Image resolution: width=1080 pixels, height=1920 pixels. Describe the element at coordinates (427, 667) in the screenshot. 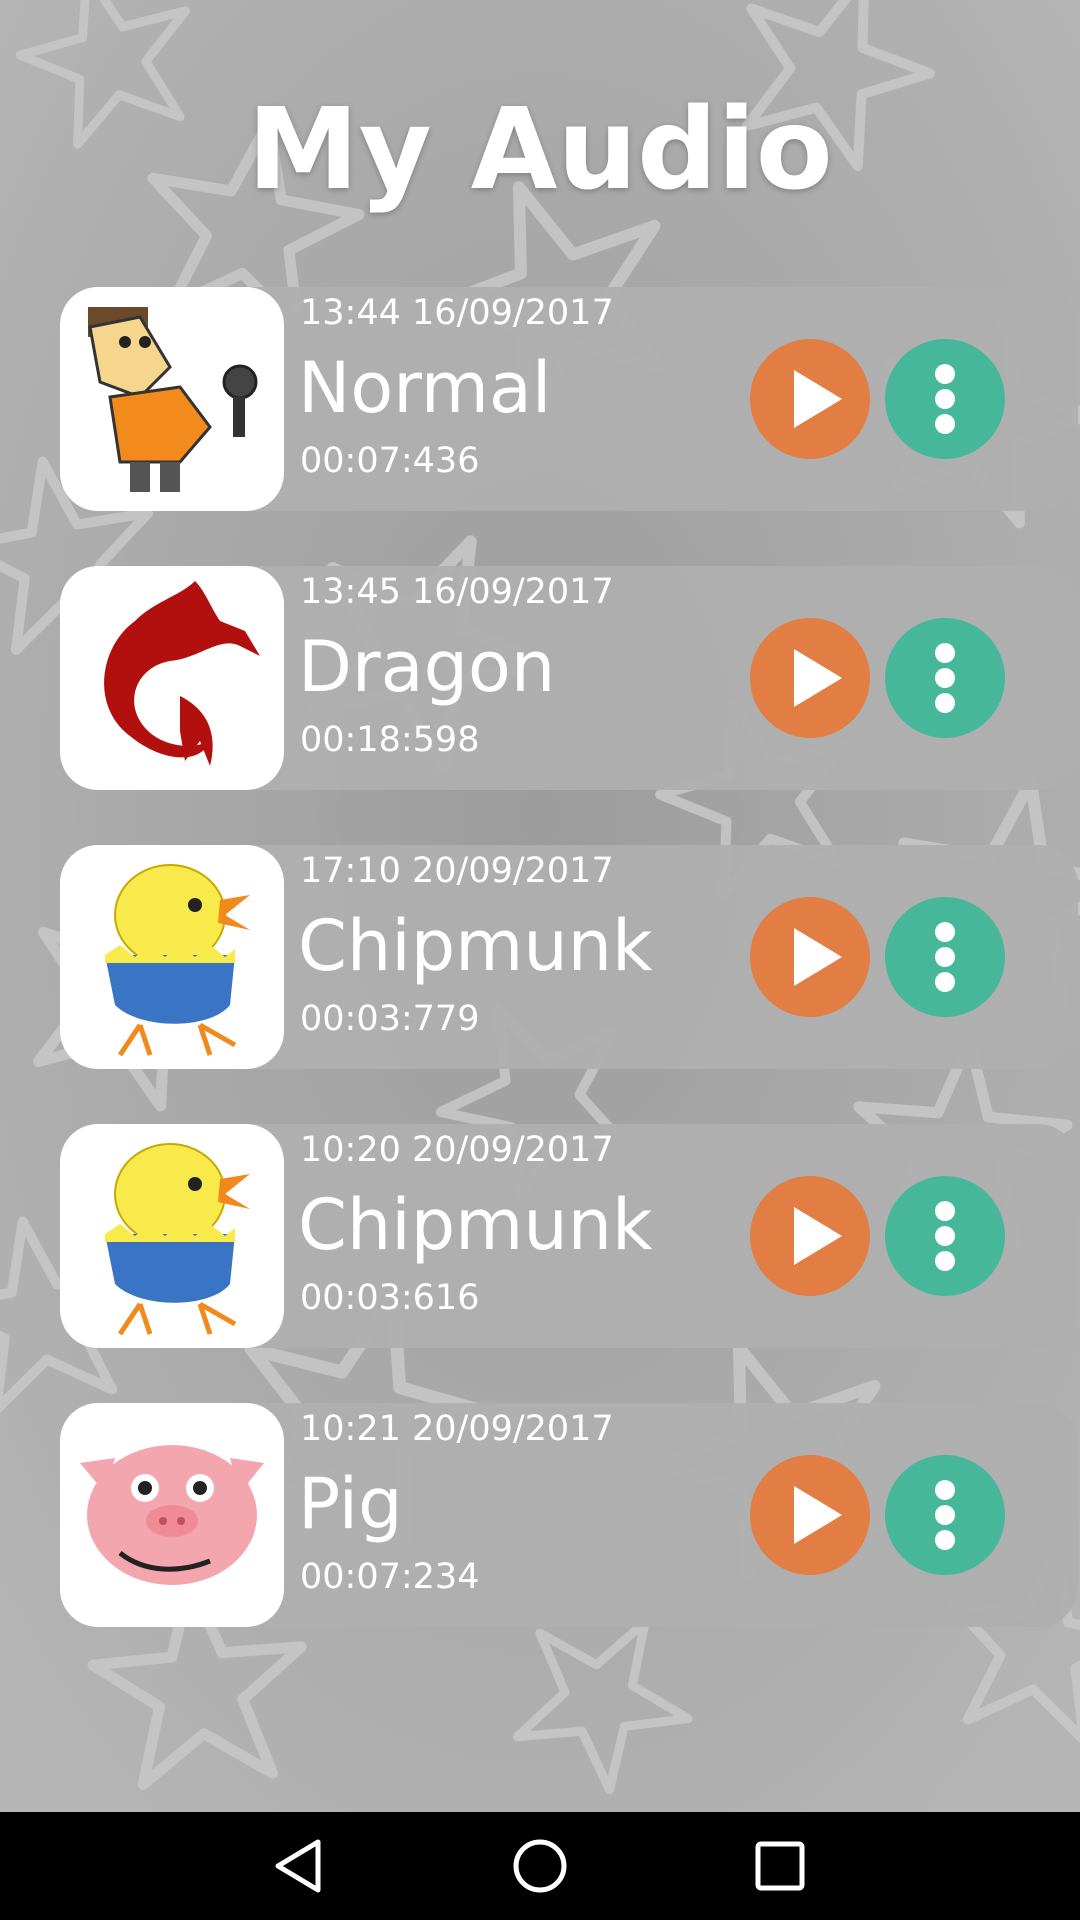

I see `recording-name: Dragon` at that location.